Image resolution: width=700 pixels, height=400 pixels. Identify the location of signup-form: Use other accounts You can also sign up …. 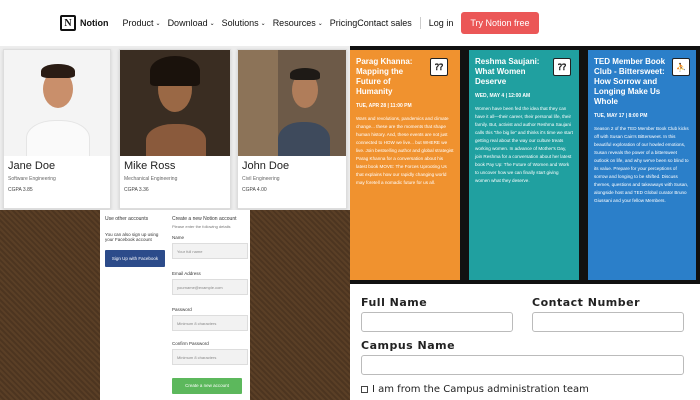
(175, 305).